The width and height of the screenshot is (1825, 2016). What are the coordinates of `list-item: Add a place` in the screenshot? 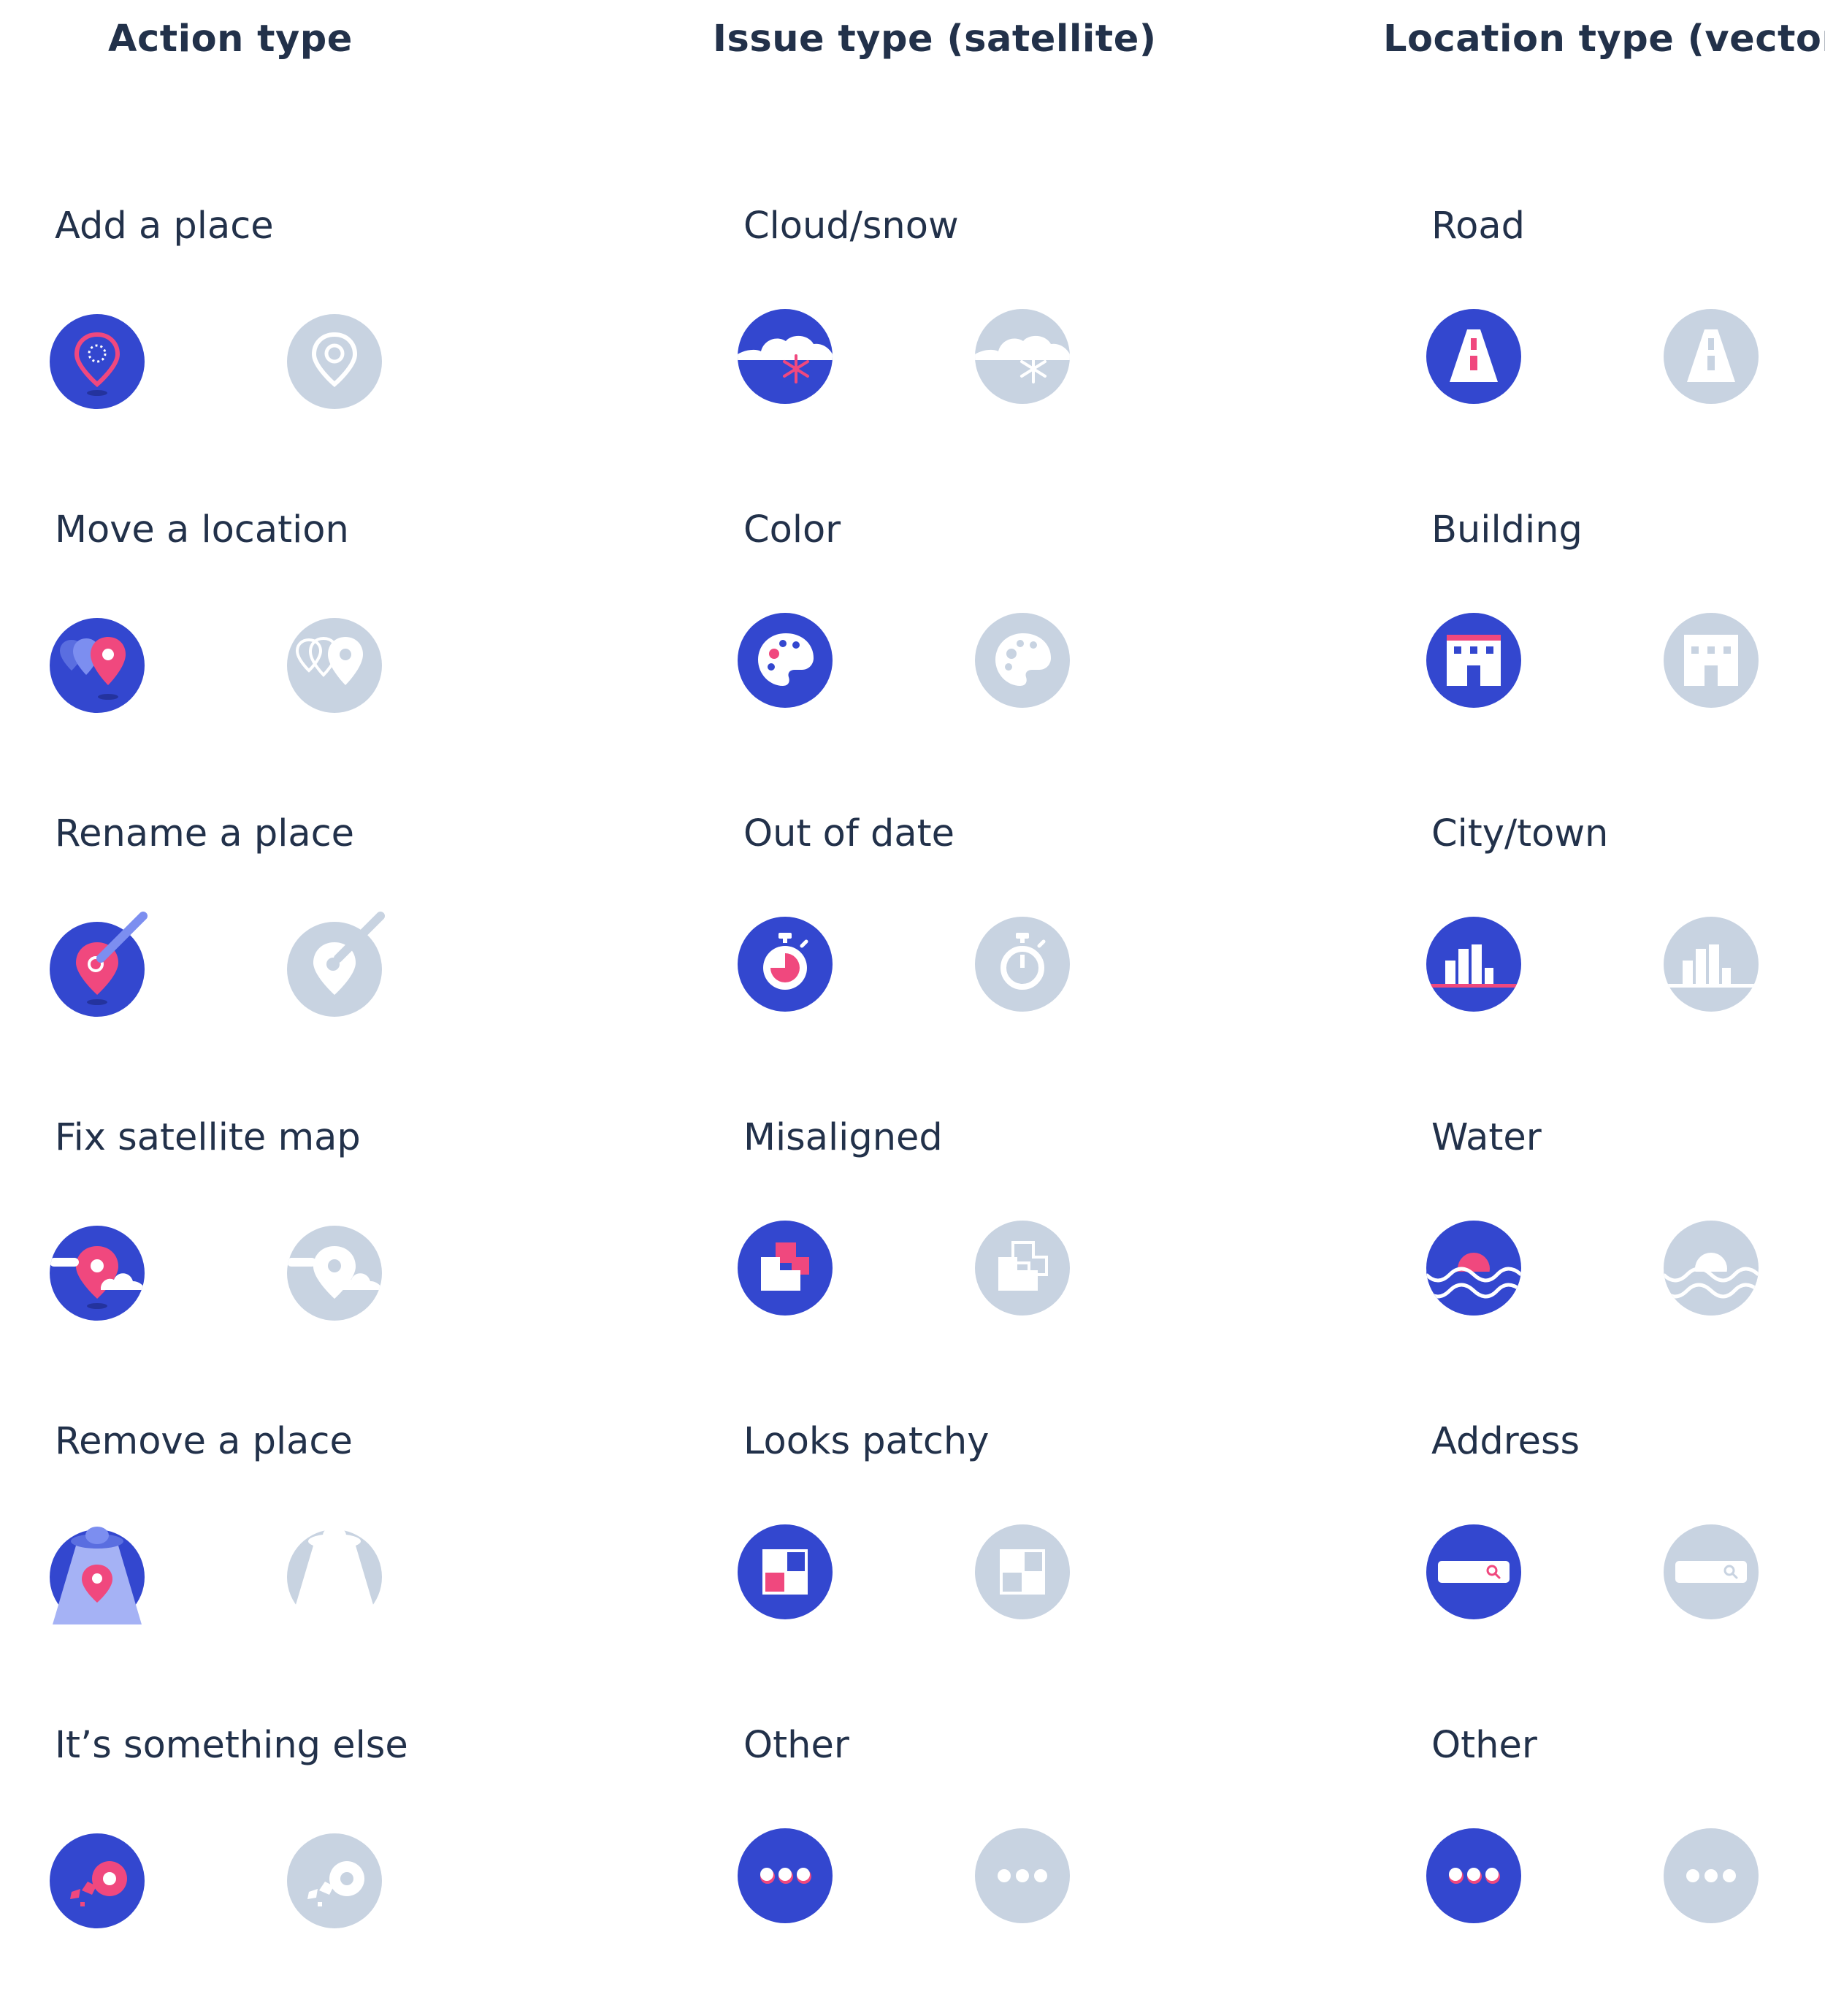 It's located at (337, 351).